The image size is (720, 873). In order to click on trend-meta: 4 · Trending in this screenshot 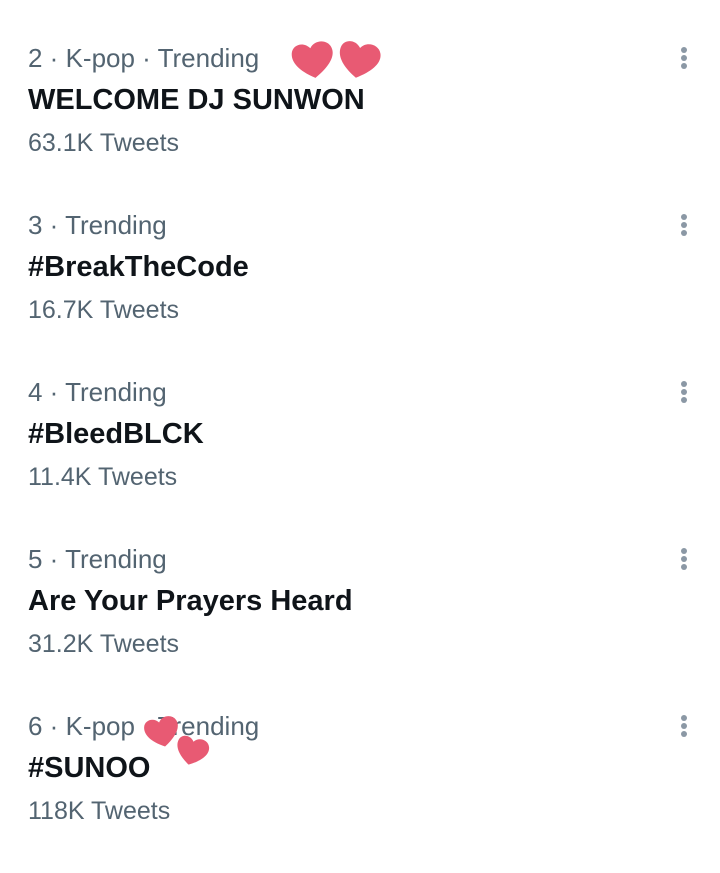, I will do `click(97, 392)`.